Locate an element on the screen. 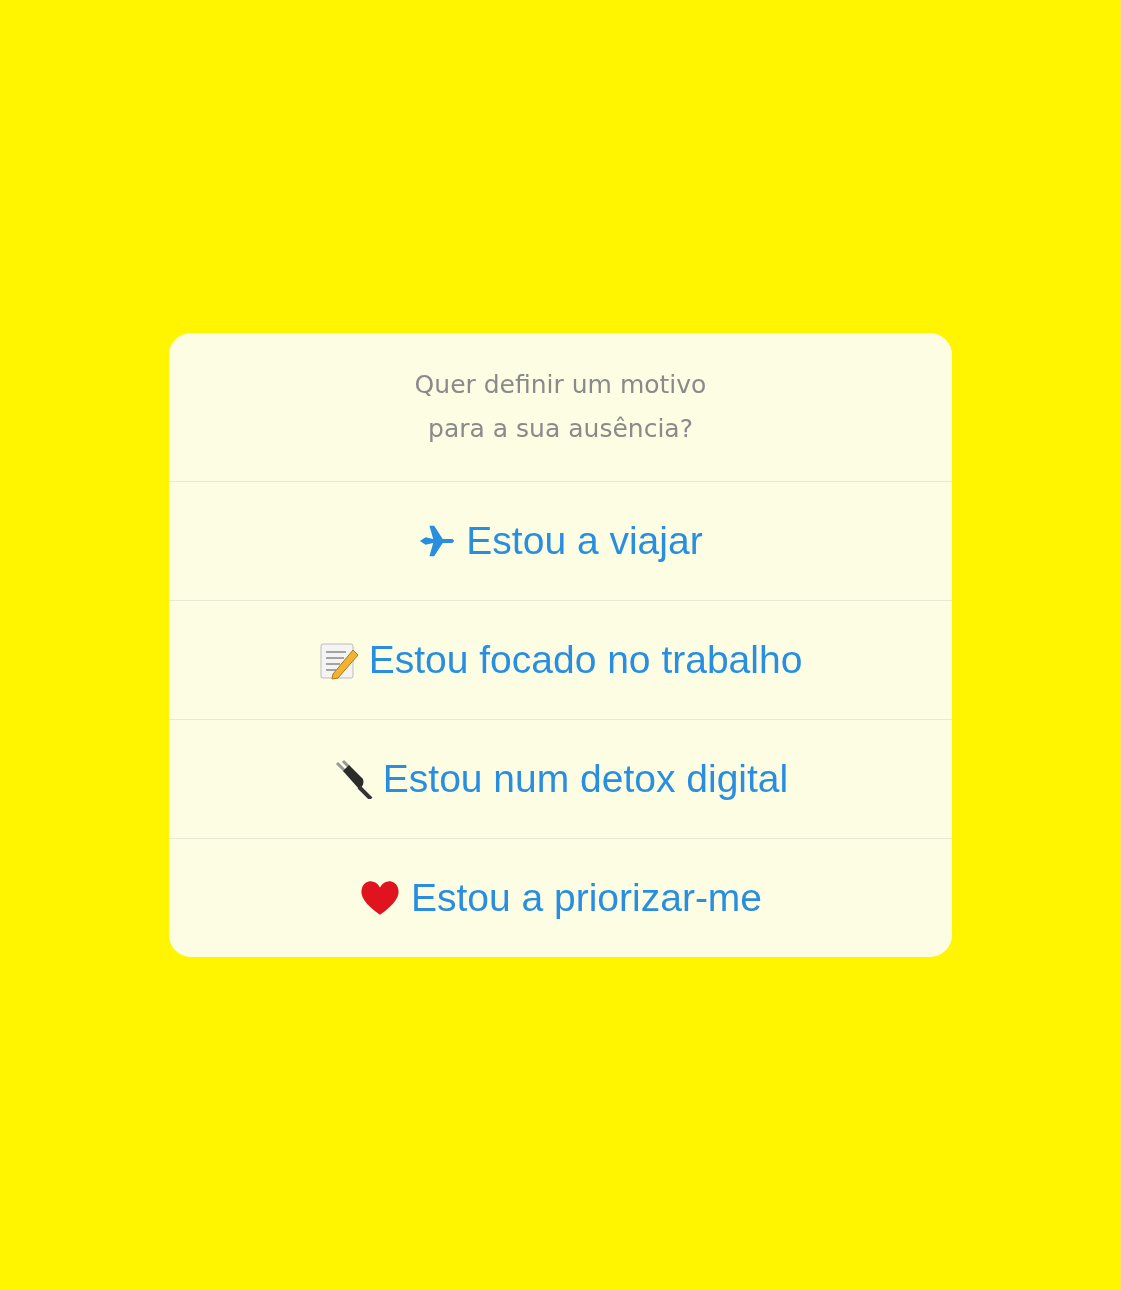  option-button: Estou num detox digital is located at coordinates (560, 778).